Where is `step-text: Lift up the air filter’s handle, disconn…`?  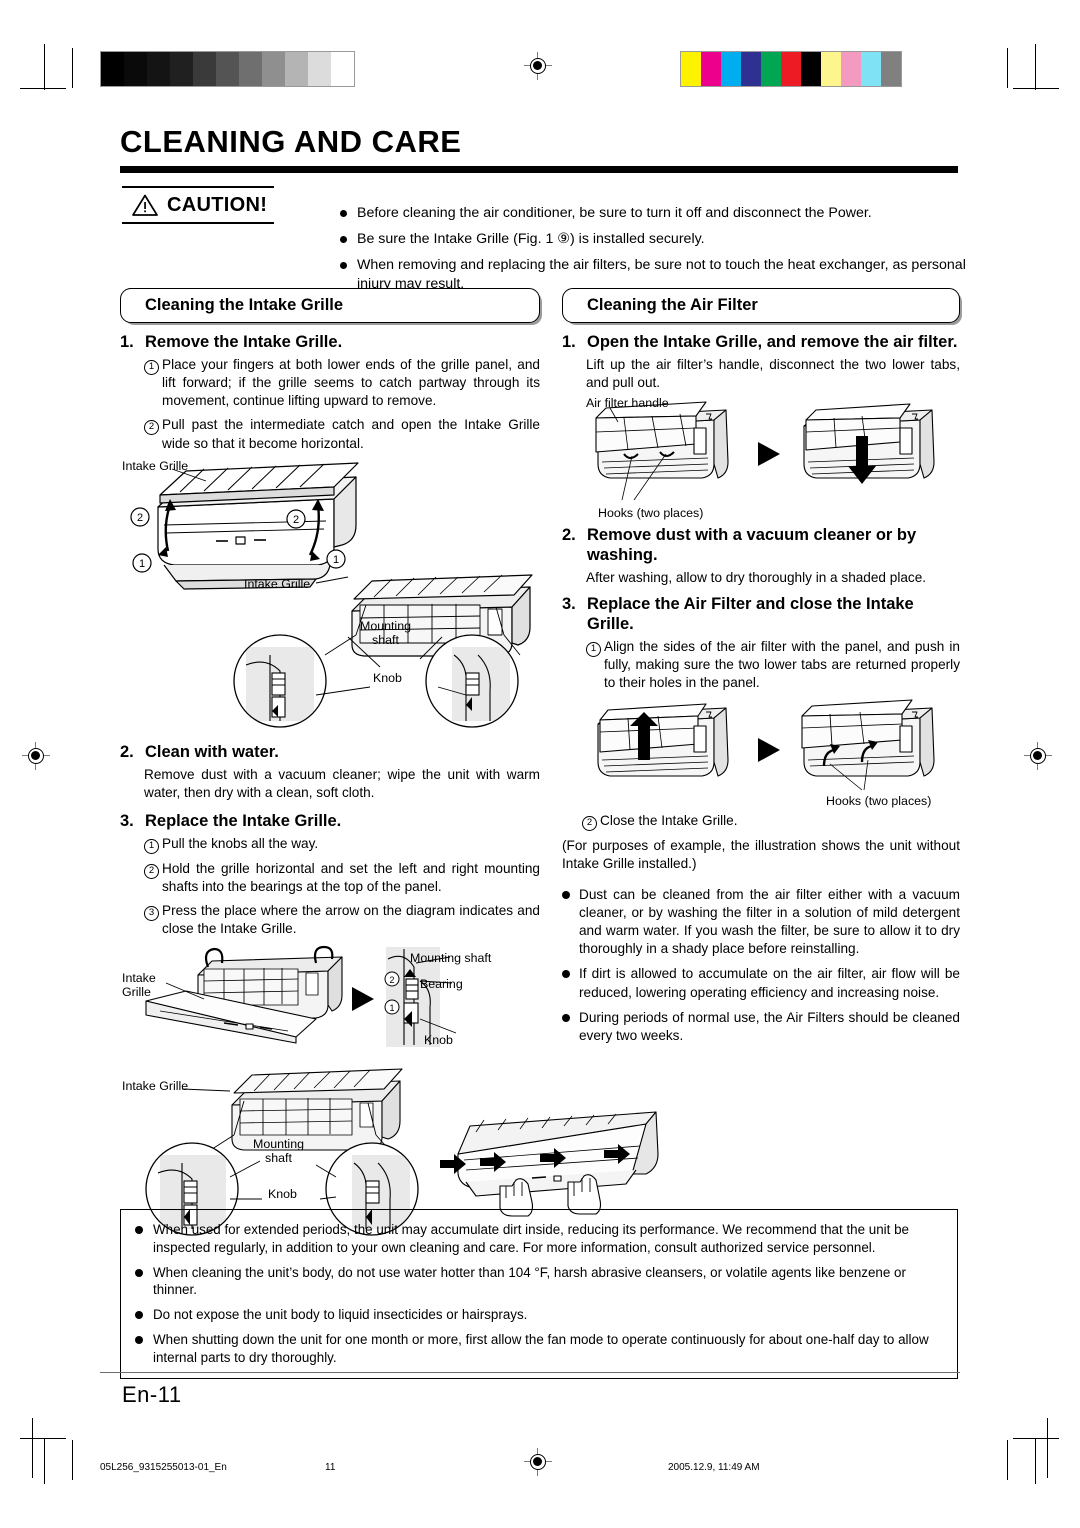 step-text: Lift up the air filter’s handle, disconn… is located at coordinates (773, 373).